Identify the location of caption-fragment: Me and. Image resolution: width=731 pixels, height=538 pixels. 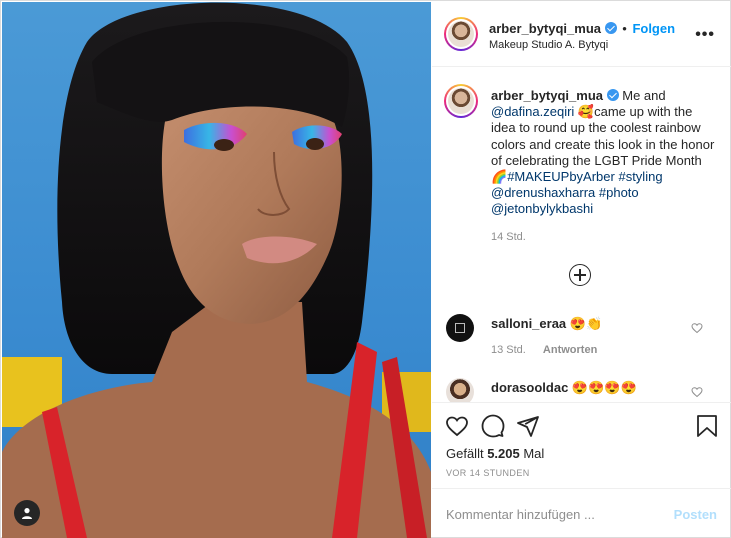
(642, 95).